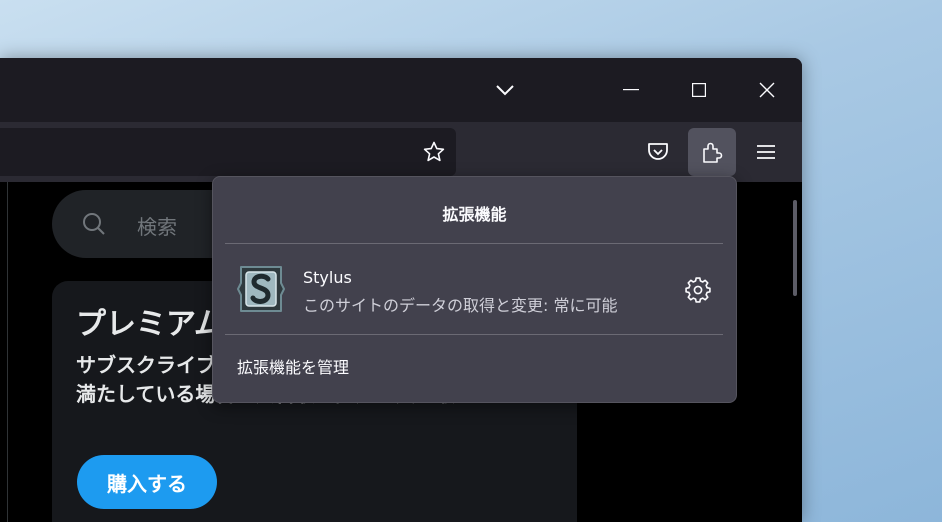  What do you see at coordinates (261, 289) in the screenshot?
I see `stylus-logo-icon` at bounding box center [261, 289].